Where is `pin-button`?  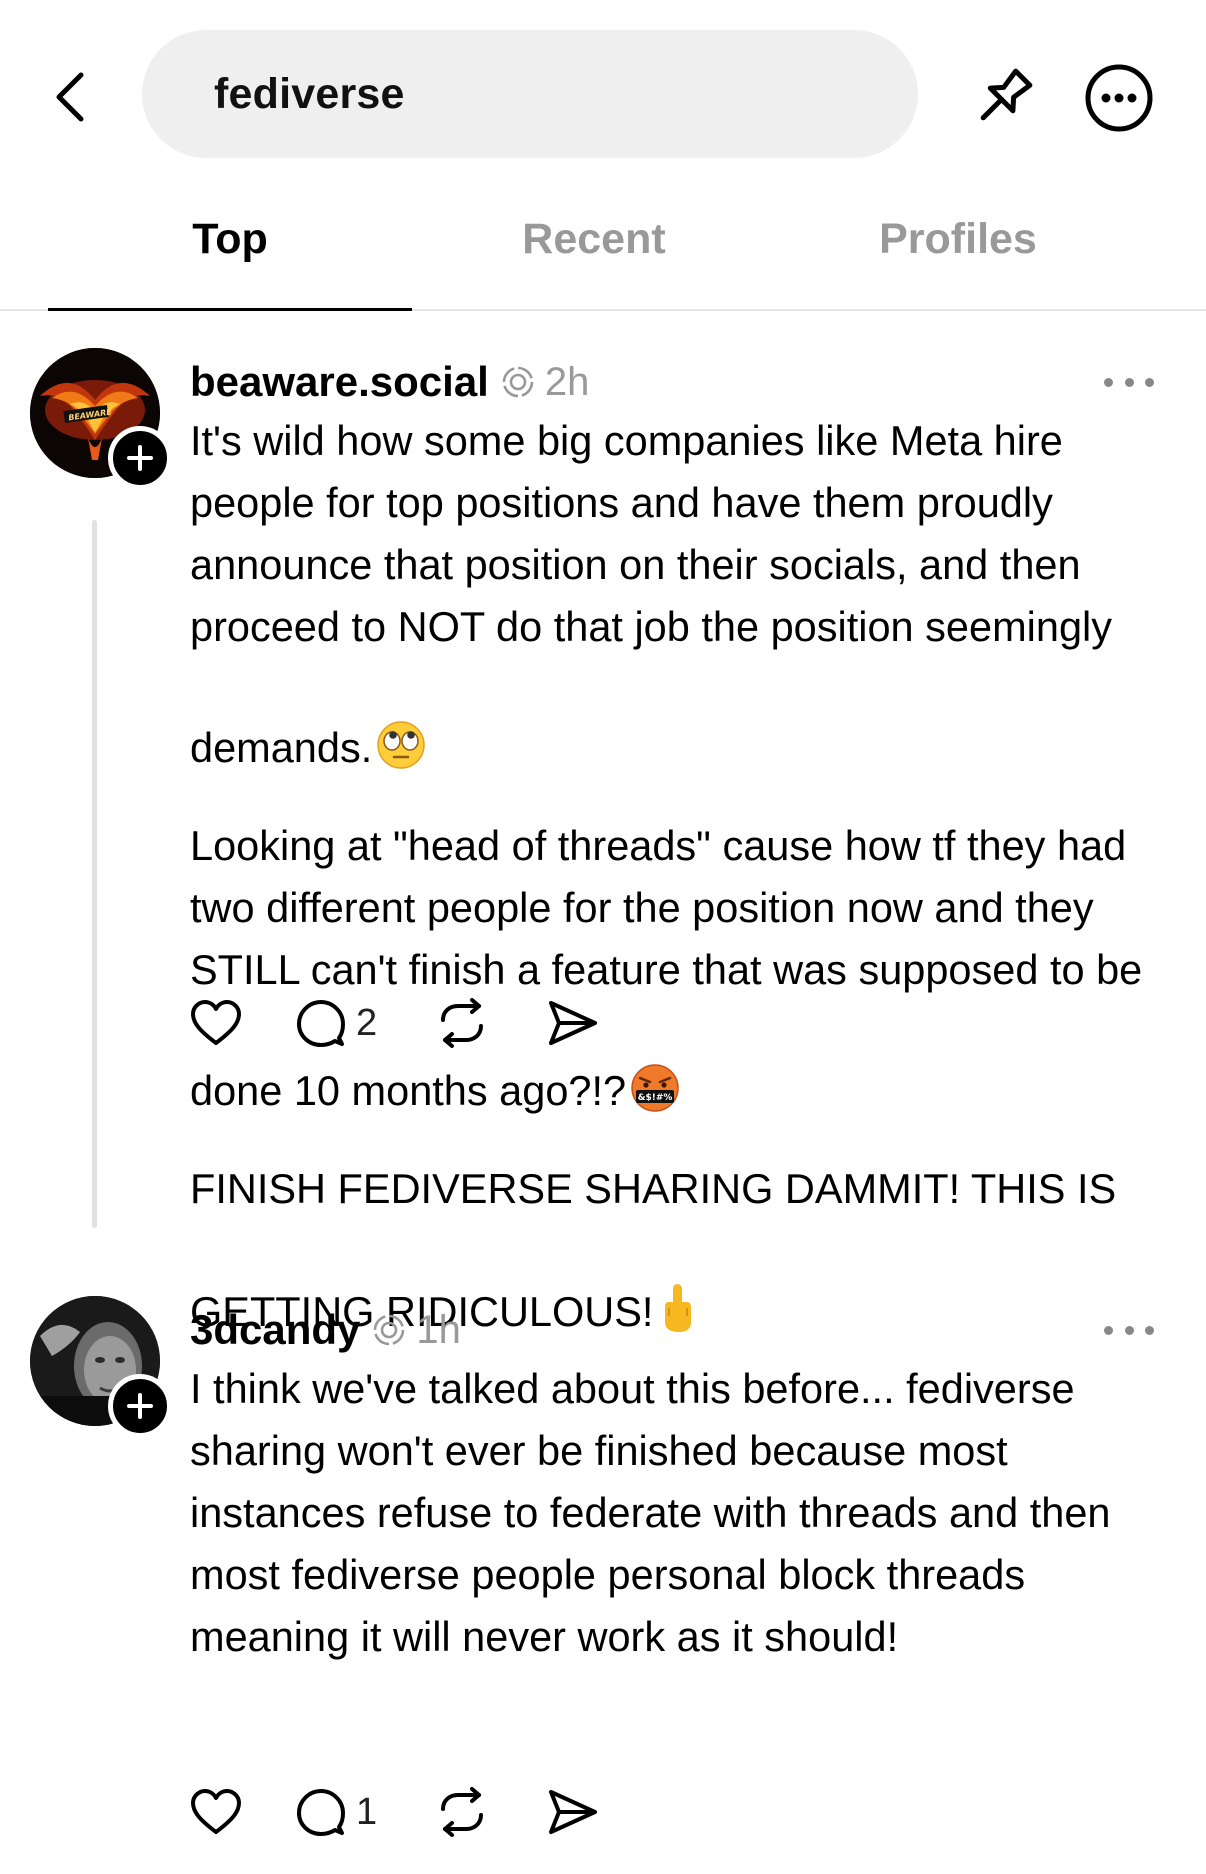
pin-button is located at coordinates (1003, 98).